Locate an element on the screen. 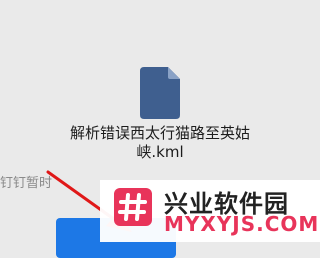 This screenshot has width=320, height=258. document-icon is located at coordinates (160, 93).